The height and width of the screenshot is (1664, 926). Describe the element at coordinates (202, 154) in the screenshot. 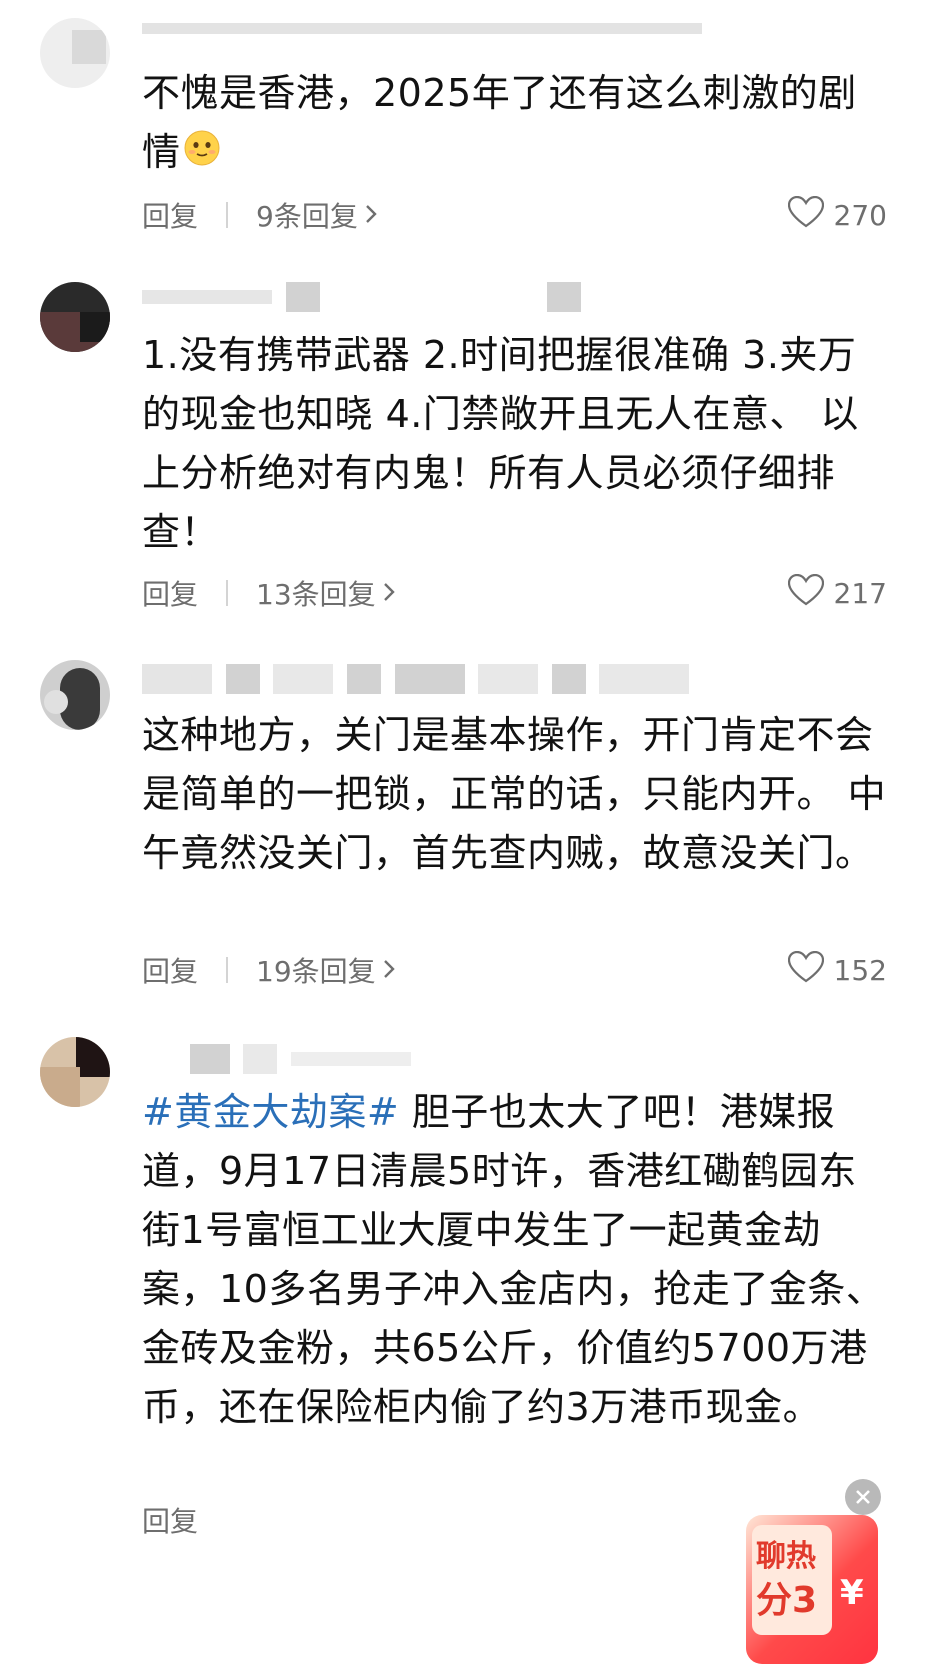

I see `smiling-emoji-icon` at that location.